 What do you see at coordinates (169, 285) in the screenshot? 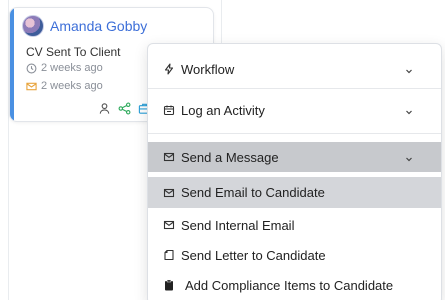
I see `clipboard-icon` at bounding box center [169, 285].